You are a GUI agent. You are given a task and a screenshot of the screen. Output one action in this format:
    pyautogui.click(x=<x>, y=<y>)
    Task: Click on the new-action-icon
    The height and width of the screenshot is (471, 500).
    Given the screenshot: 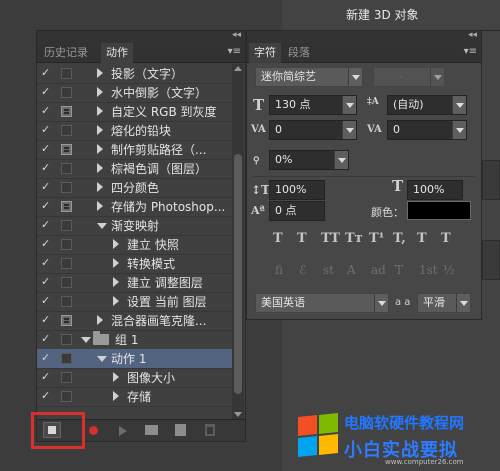 What is the action you would take?
    pyautogui.click(x=180, y=430)
    